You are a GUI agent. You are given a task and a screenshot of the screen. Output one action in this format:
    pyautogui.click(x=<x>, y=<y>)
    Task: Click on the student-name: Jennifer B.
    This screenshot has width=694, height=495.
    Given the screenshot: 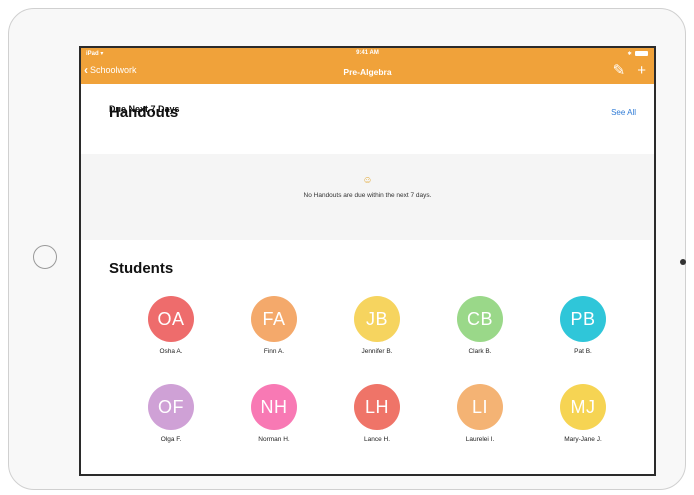 What is the action you would take?
    pyautogui.click(x=377, y=351)
    